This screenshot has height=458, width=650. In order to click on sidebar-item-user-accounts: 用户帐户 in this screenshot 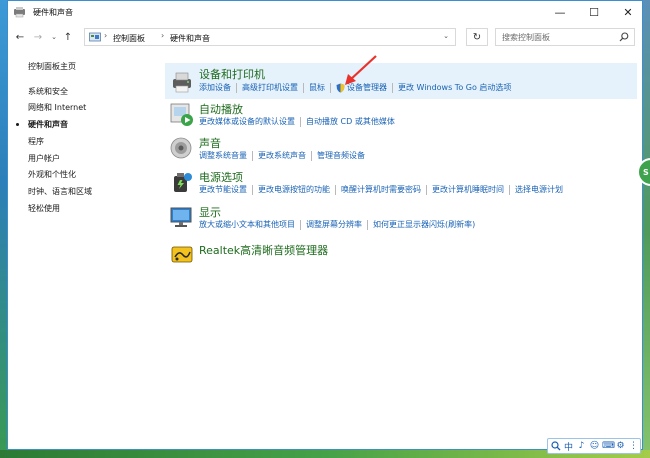, I will do `click(44, 158)`.